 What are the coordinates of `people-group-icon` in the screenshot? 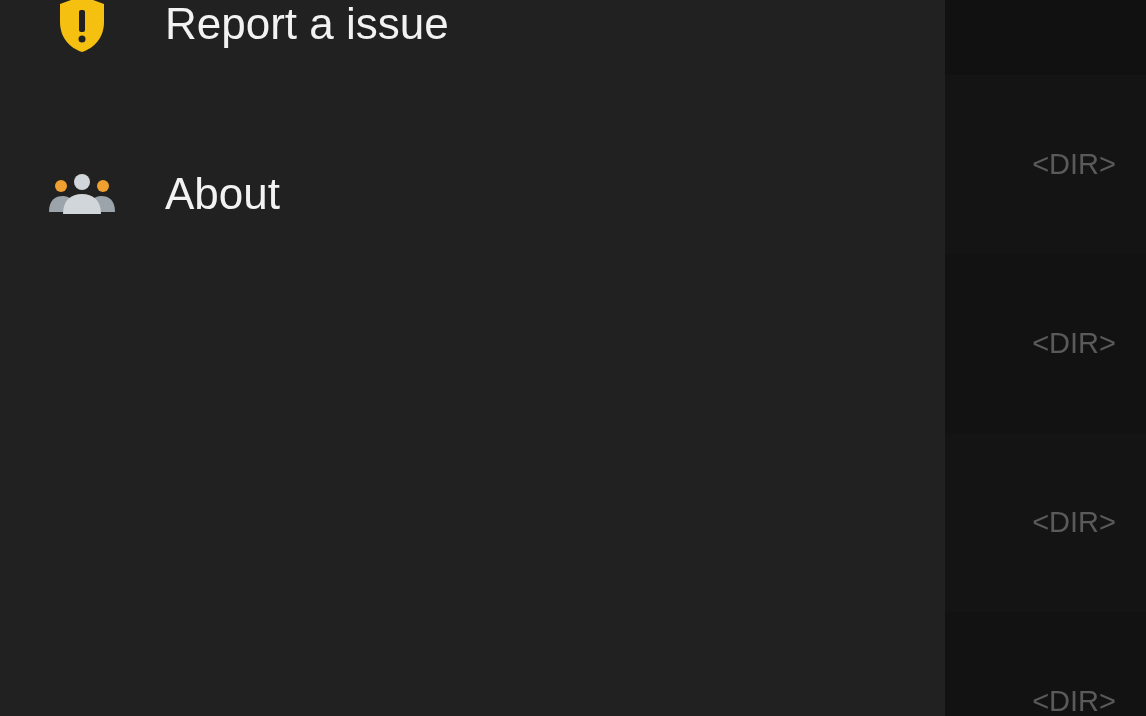 It's located at (81, 194).